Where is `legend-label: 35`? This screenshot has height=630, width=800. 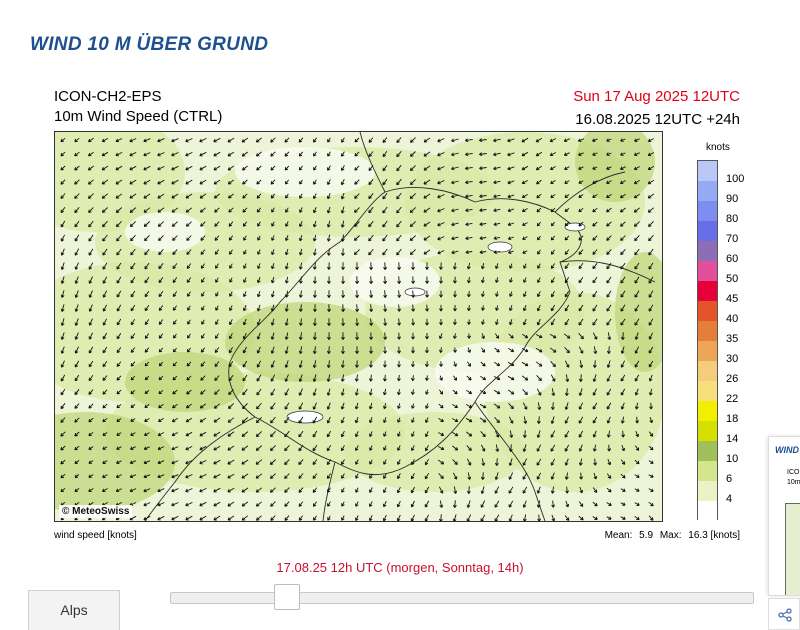
legend-label: 35 is located at coordinates (732, 339).